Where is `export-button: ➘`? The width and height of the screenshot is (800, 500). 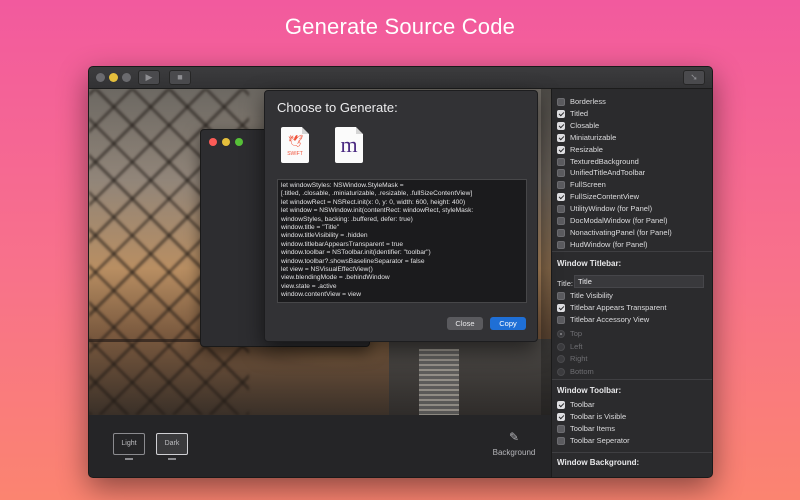
export-button: ➘ is located at coordinates (694, 77).